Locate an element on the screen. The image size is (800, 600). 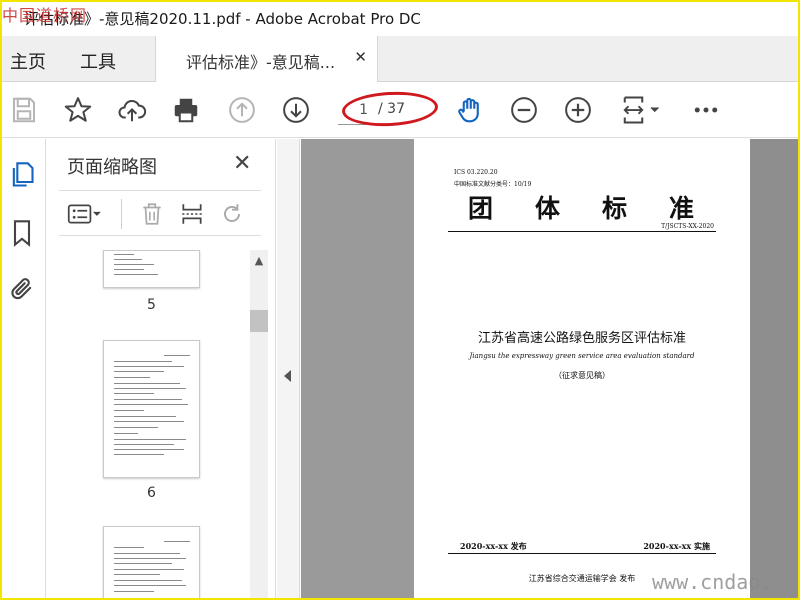
implement-date: 2020-xx-xx 实施 is located at coordinates (676, 546).